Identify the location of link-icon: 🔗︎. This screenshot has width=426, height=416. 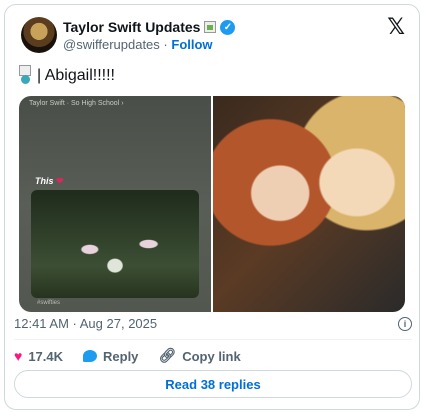
(167, 356).